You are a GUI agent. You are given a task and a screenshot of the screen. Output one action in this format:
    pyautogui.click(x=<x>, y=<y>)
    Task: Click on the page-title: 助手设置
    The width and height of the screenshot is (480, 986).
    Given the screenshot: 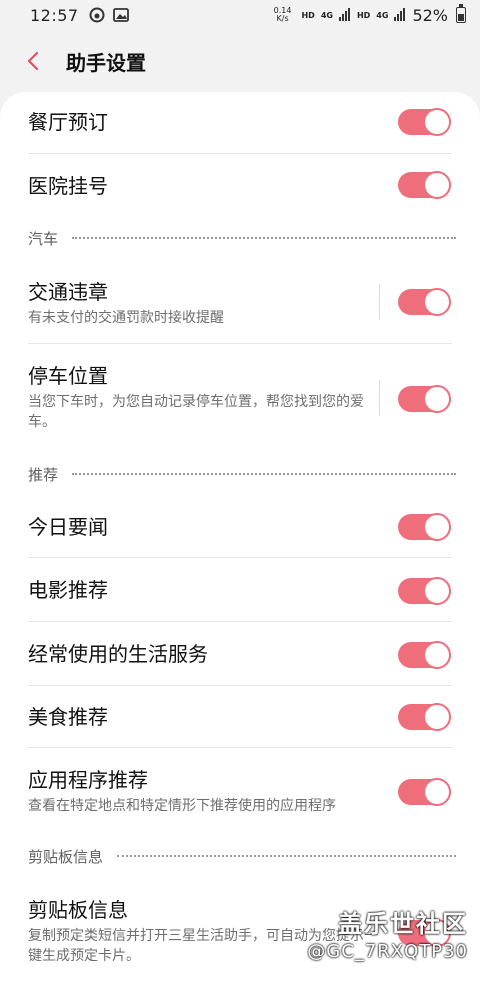 What is the action you would take?
    pyautogui.click(x=106, y=62)
    